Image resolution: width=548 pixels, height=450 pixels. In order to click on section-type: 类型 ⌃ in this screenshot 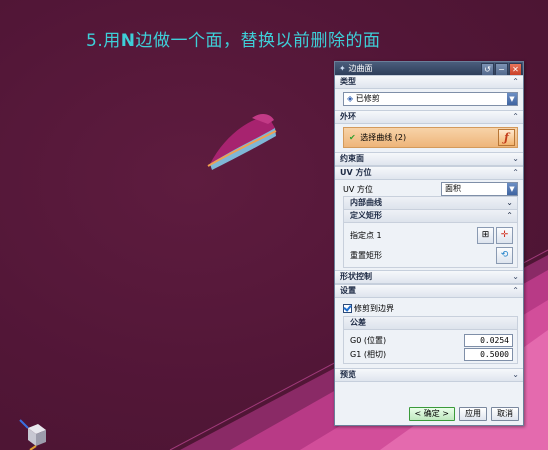, I will do `click(429, 82)`.